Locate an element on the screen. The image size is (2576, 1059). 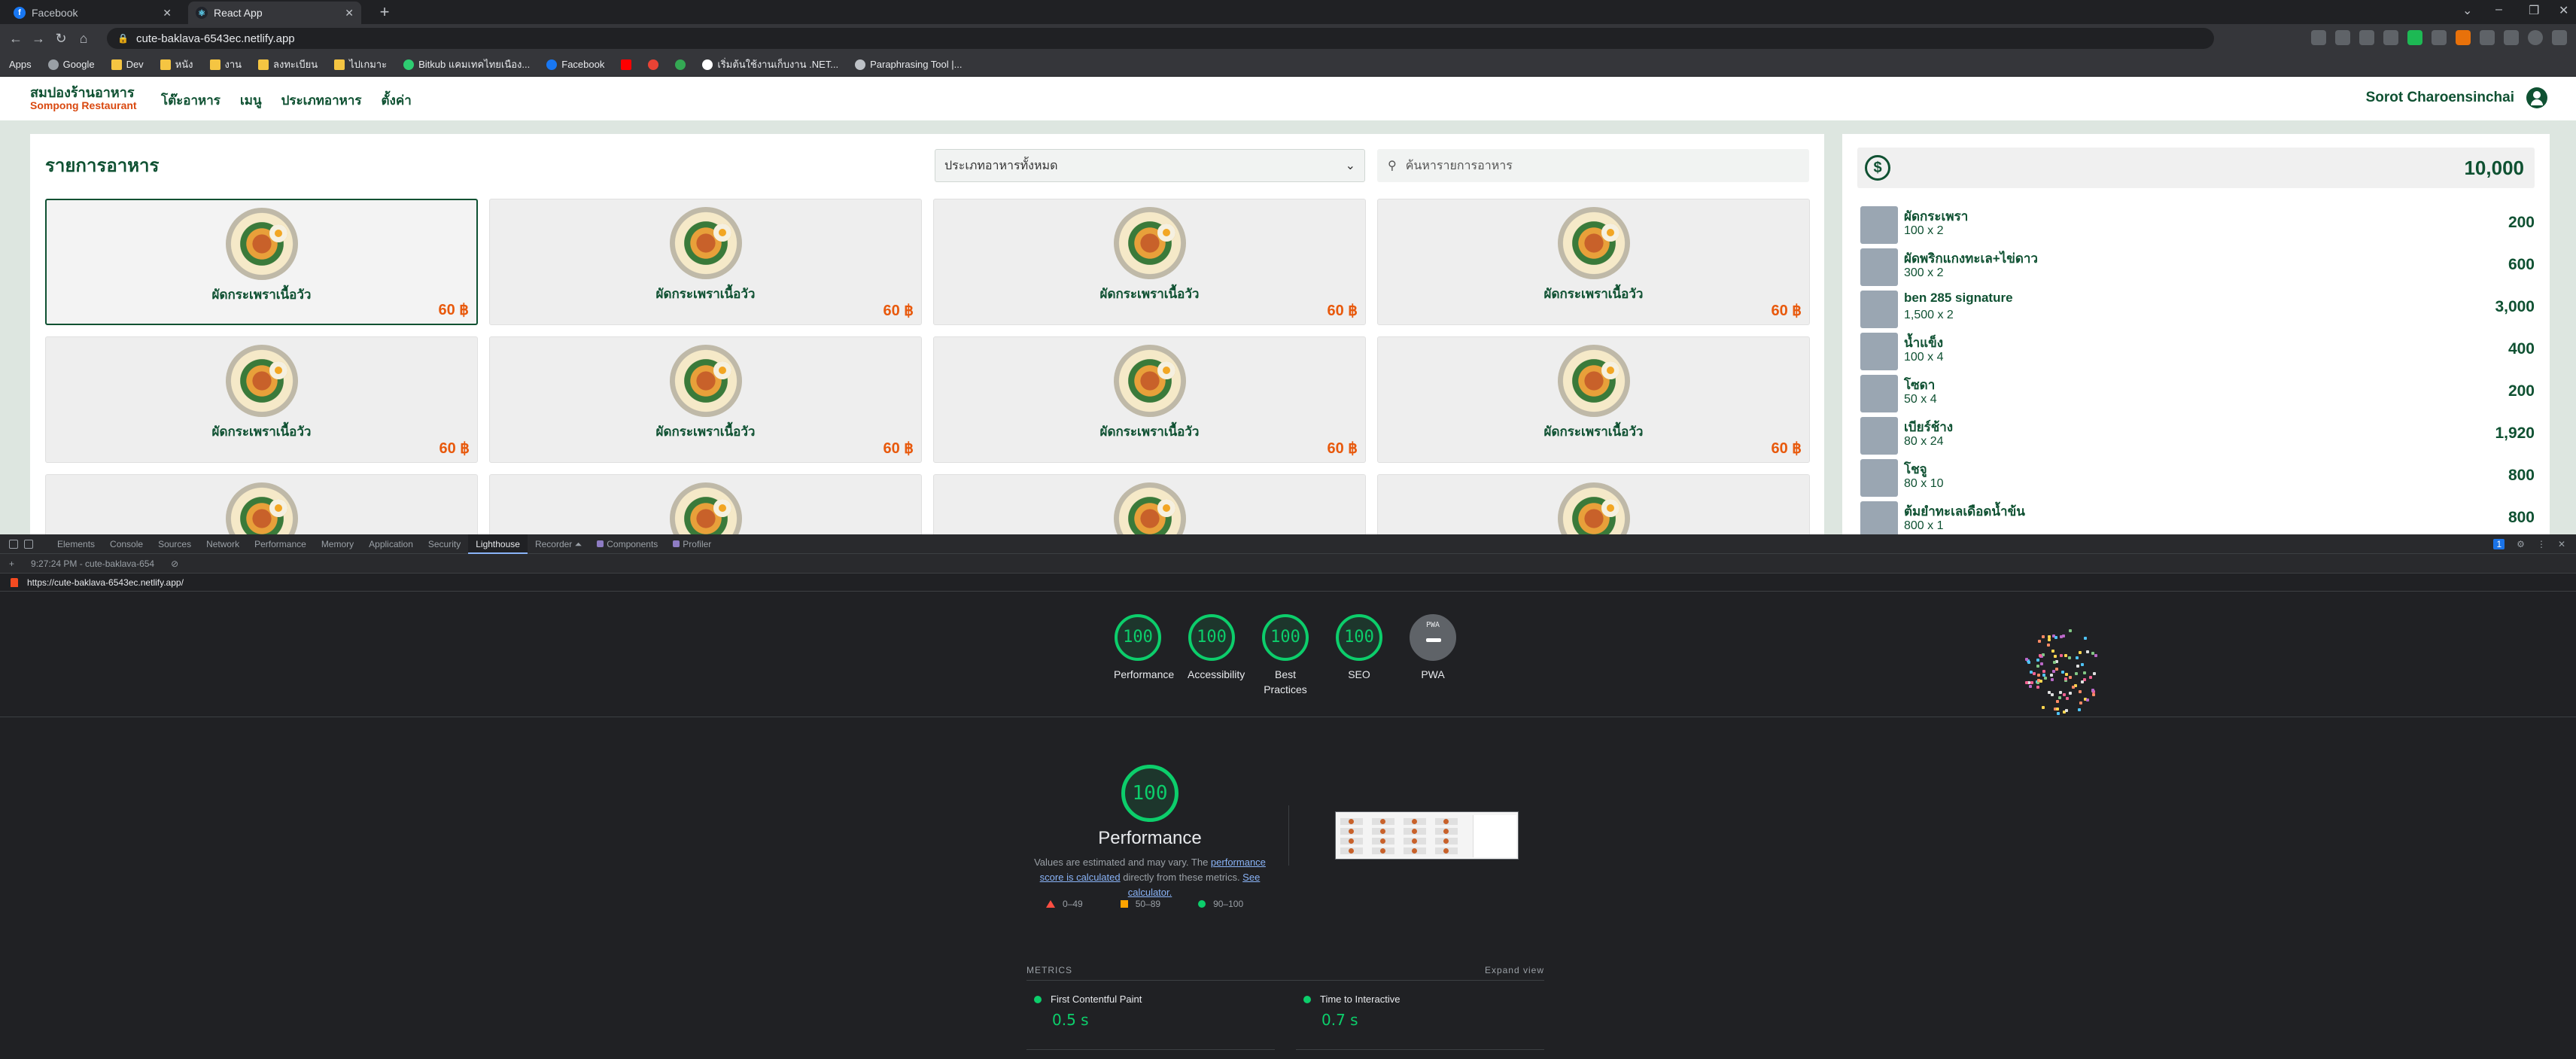
user-avatar-icon is located at coordinates (2536, 97).